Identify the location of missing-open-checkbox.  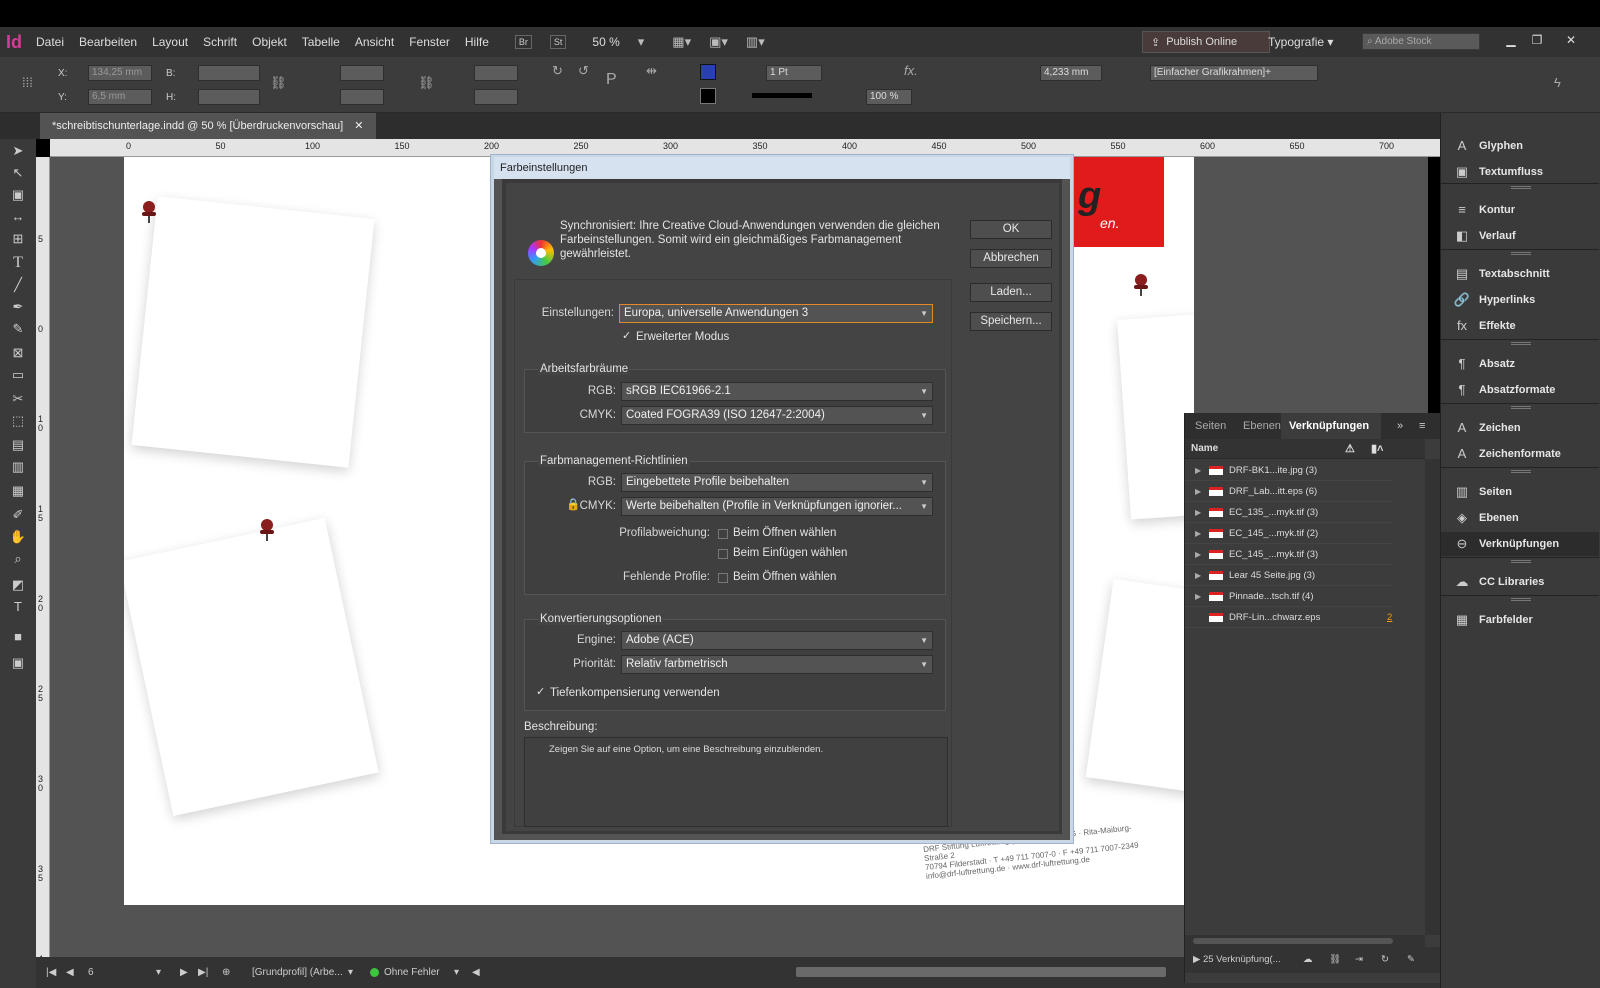
(723, 578).